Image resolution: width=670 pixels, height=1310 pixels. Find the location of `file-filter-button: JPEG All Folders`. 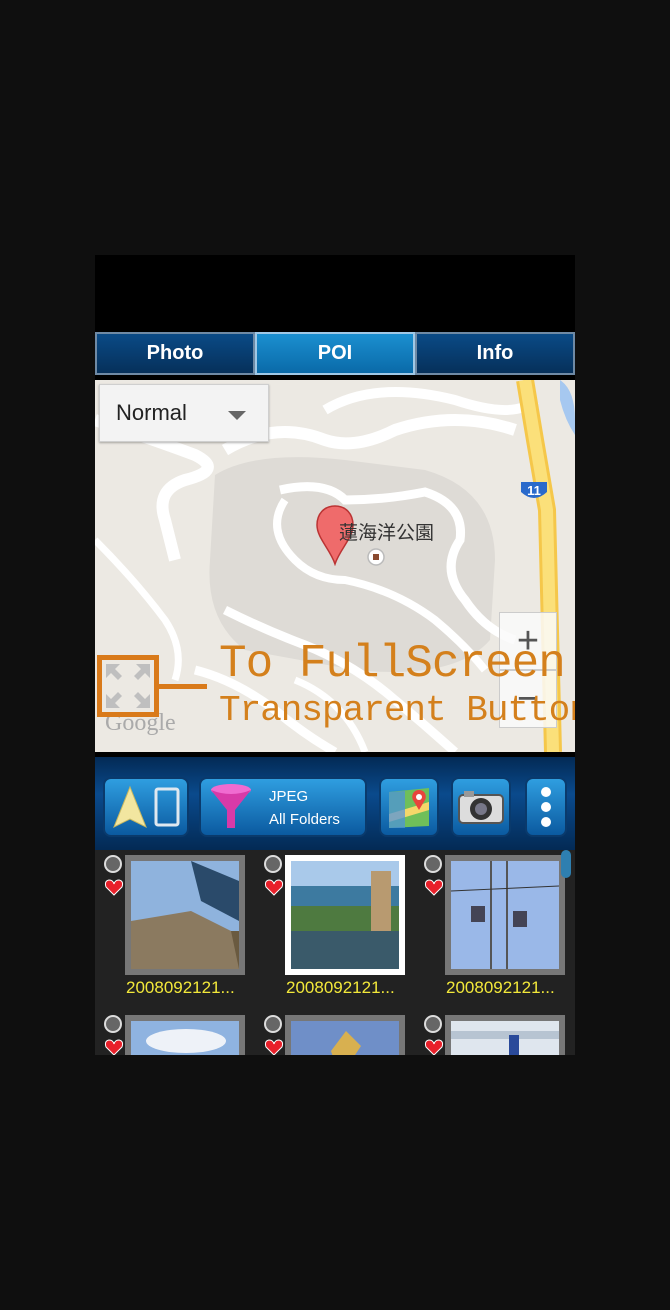

file-filter-button: JPEG All Folders is located at coordinates (283, 807).